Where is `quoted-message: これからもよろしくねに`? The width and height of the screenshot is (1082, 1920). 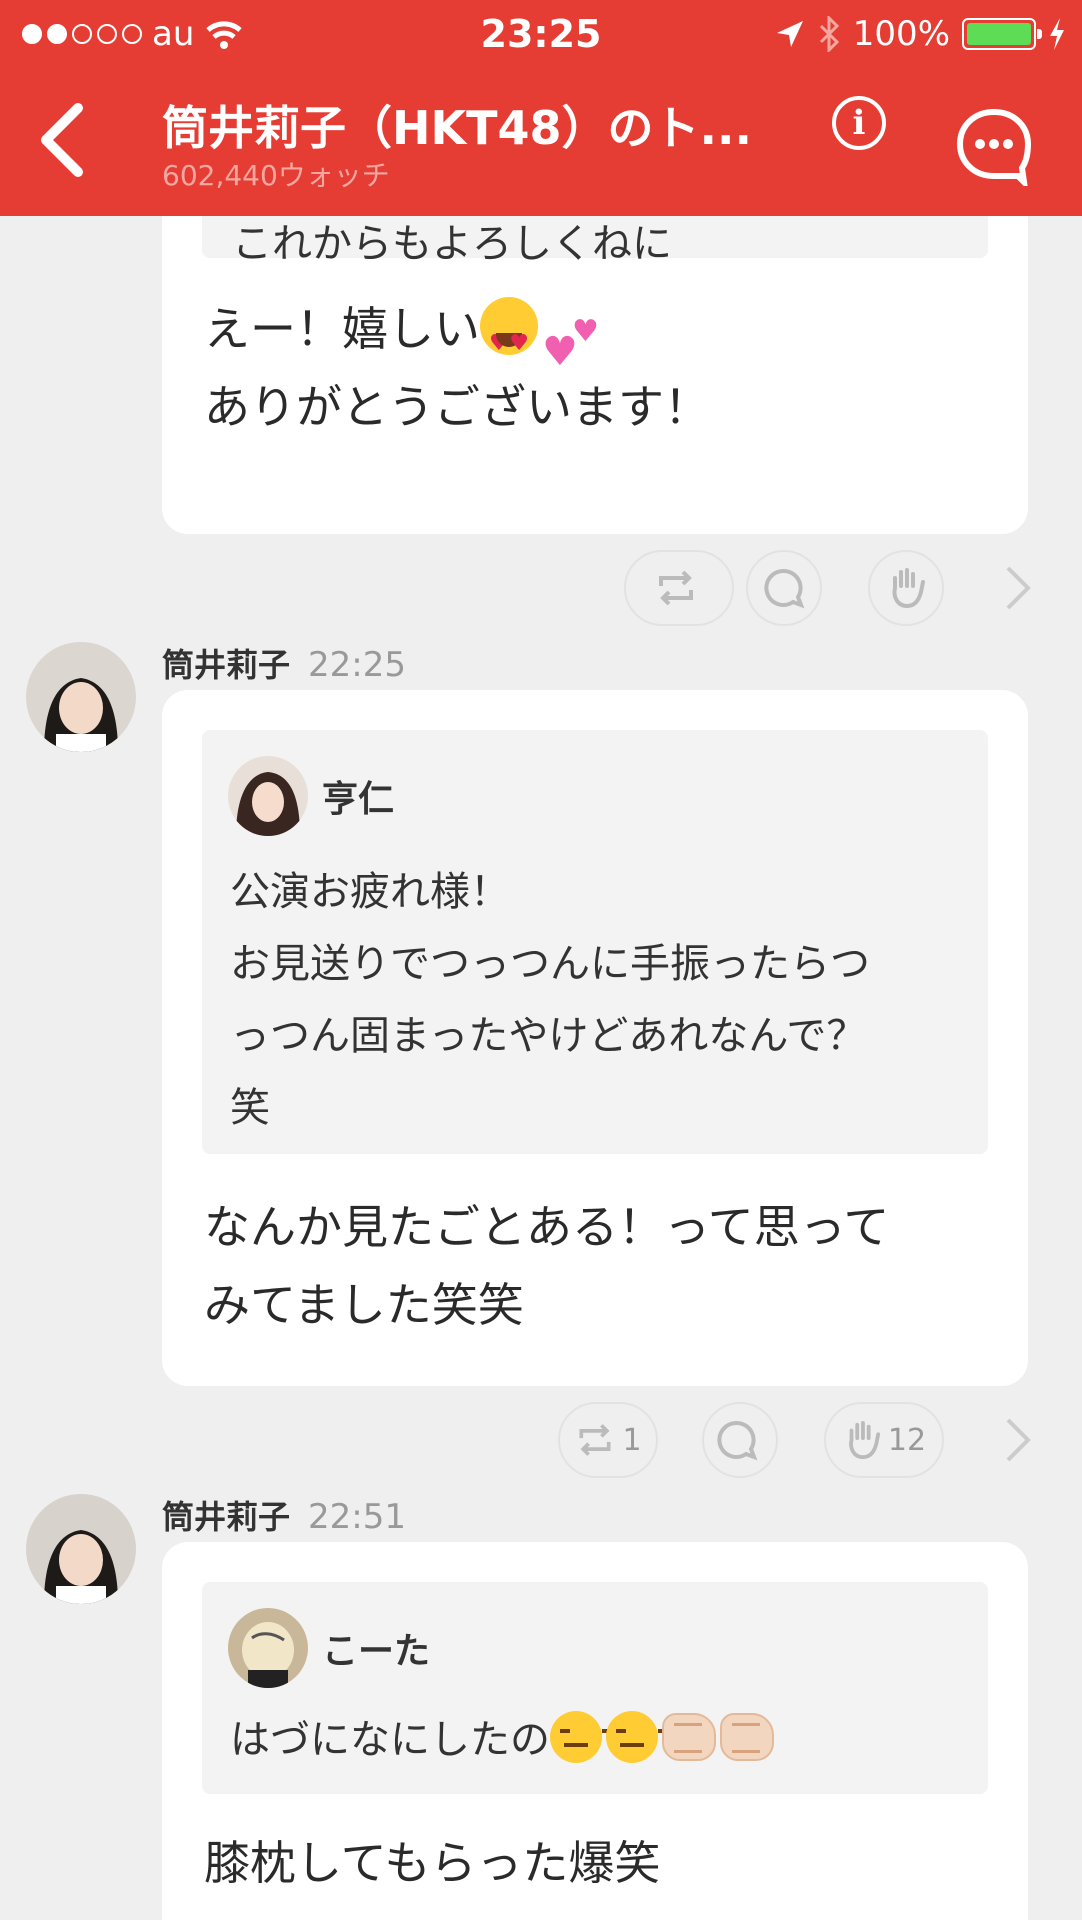 quoted-message: これからもよろしくねに is located at coordinates (595, 241).